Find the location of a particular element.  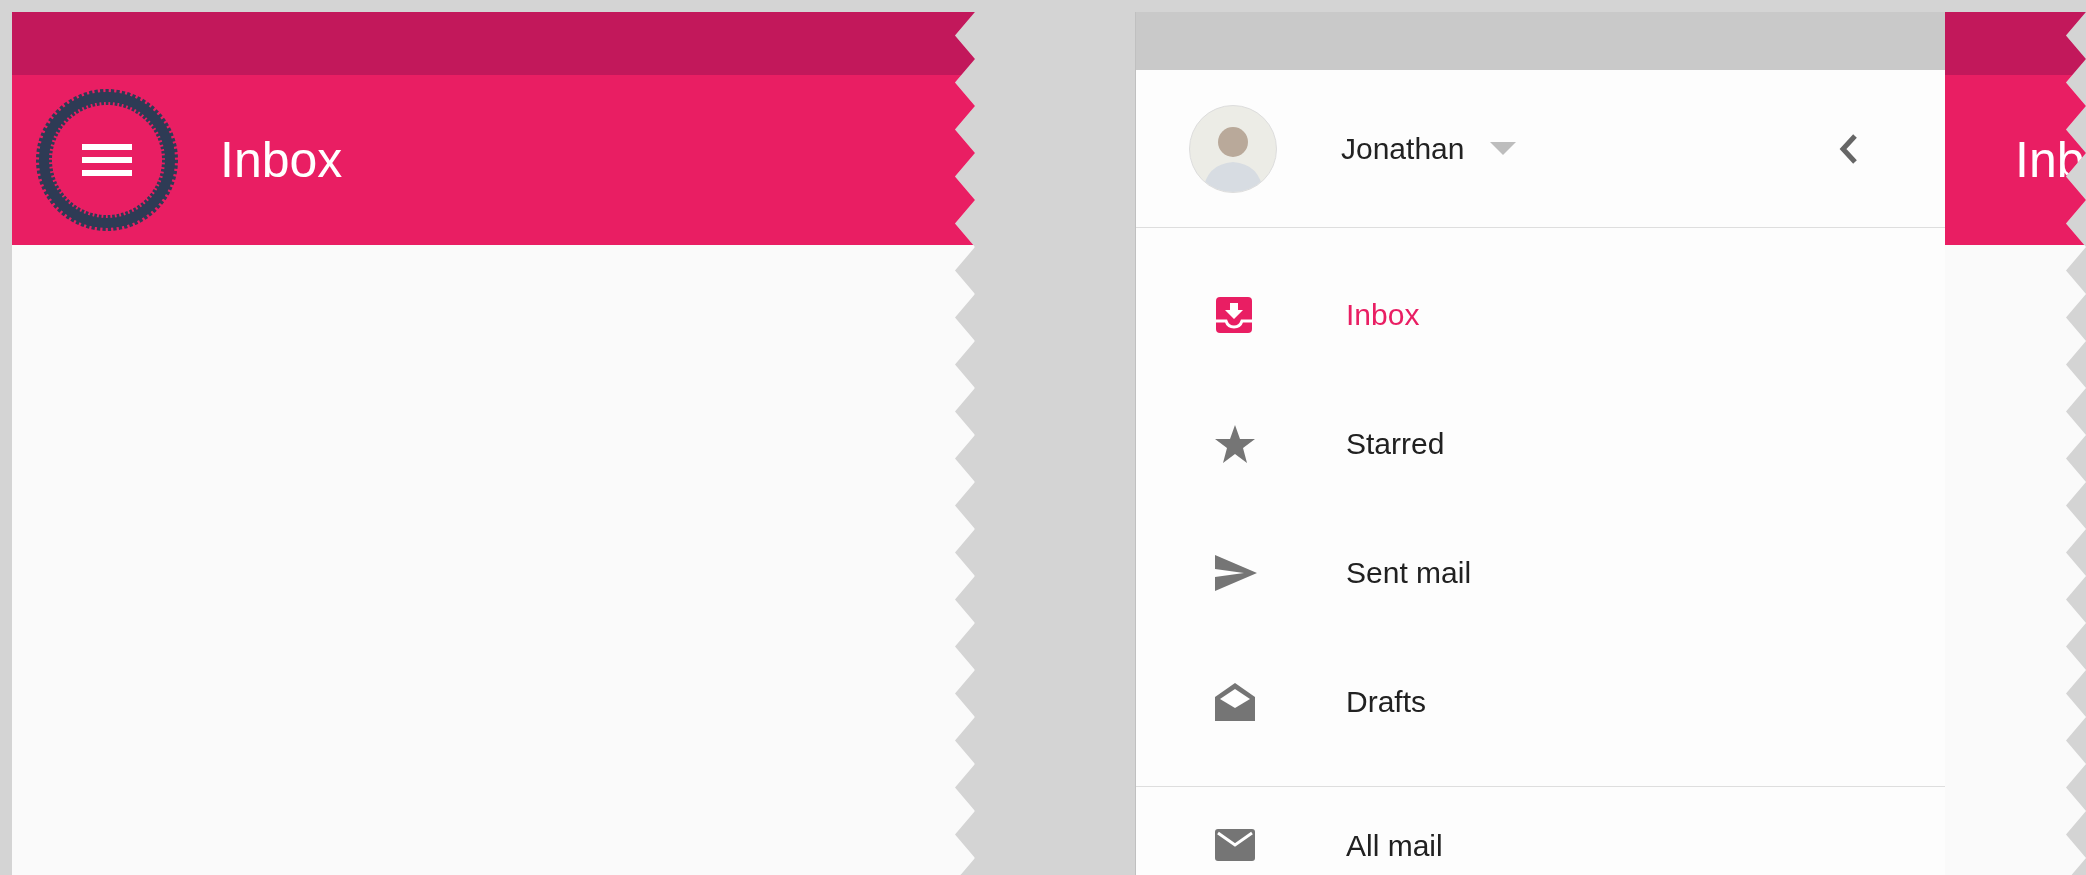

open-envelope-icon is located at coordinates (1235, 701).